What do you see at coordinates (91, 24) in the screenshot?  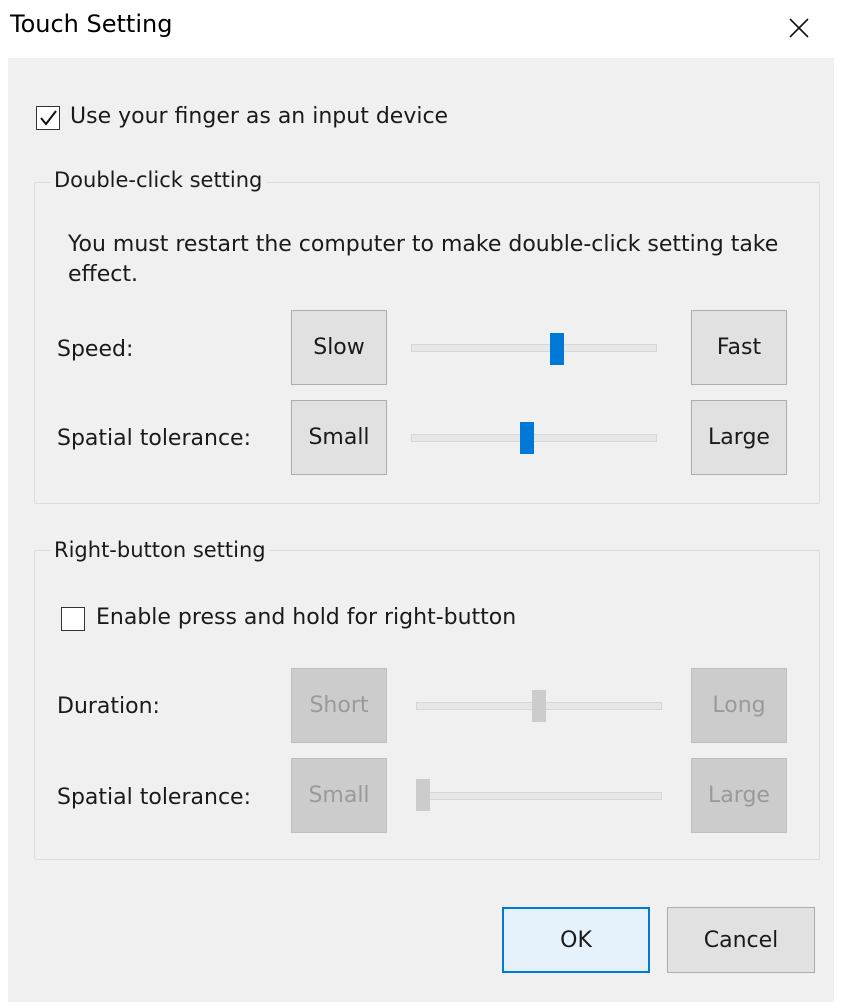 I see `window-title: Touch Setting` at bounding box center [91, 24].